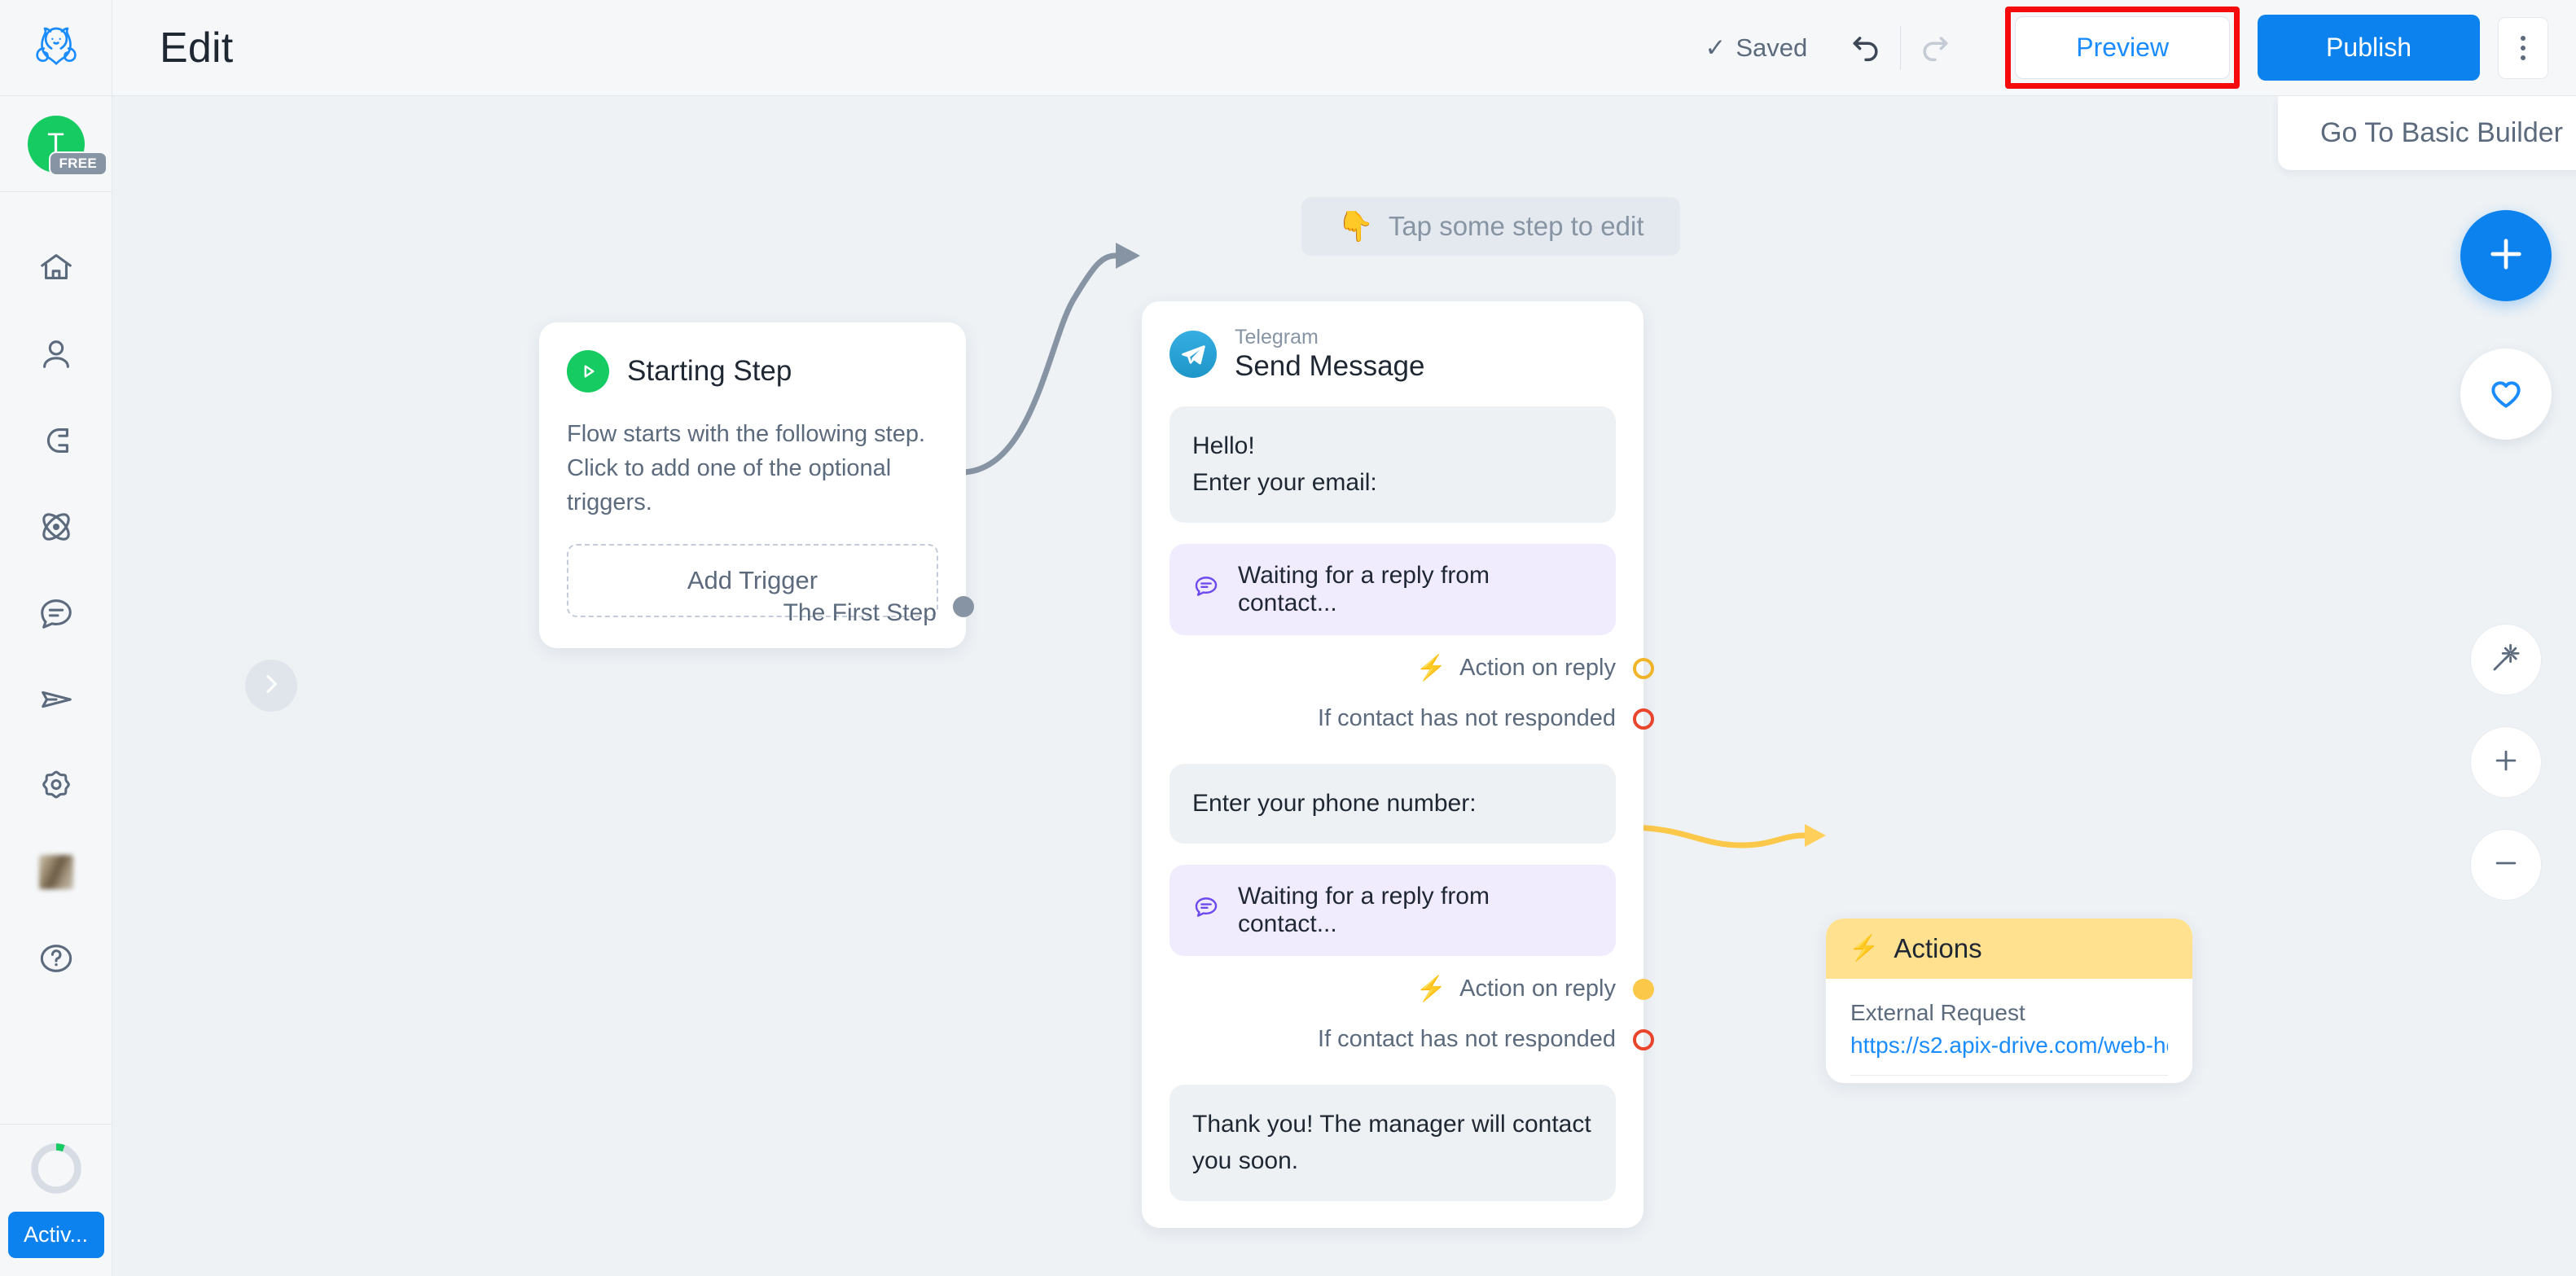 This screenshot has width=2576, height=1276. I want to click on question-circle-icon, so click(56, 958).